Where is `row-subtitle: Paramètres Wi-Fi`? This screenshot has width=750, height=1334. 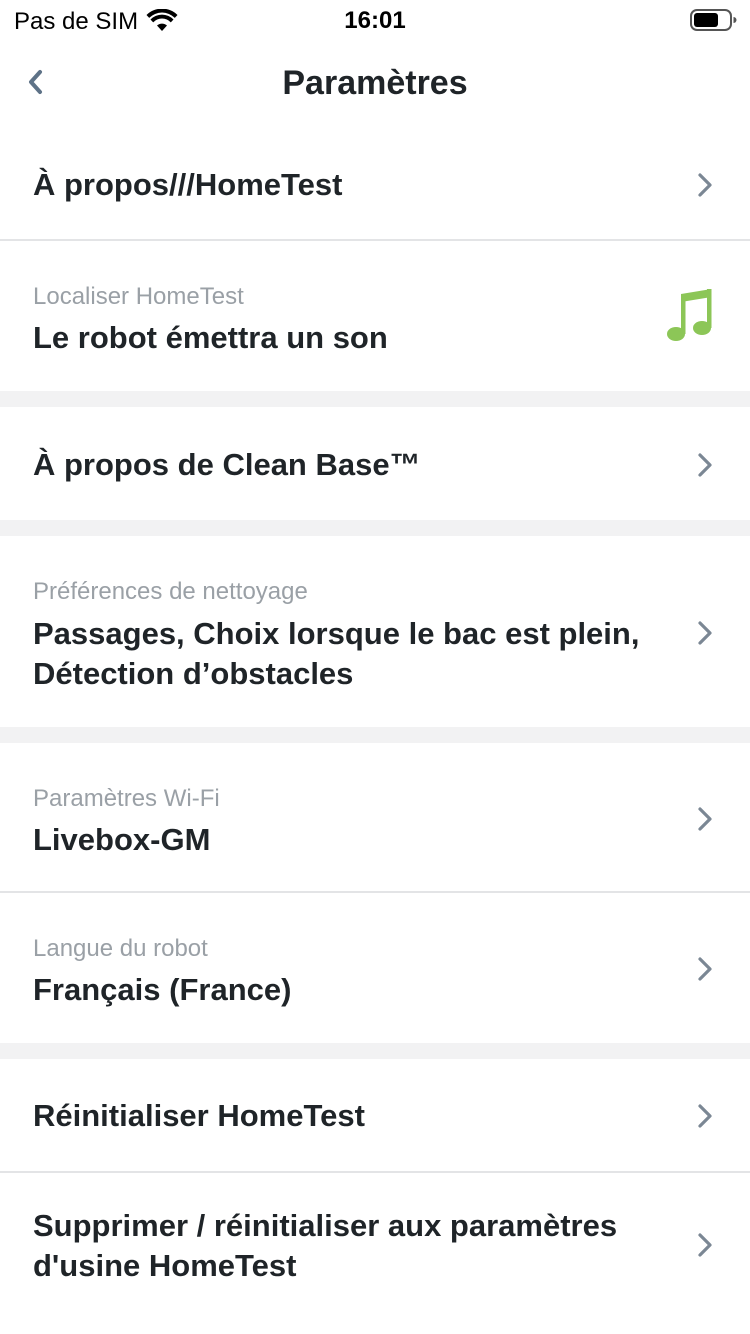
row-subtitle: Paramètres Wi-Fi is located at coordinates (126, 798).